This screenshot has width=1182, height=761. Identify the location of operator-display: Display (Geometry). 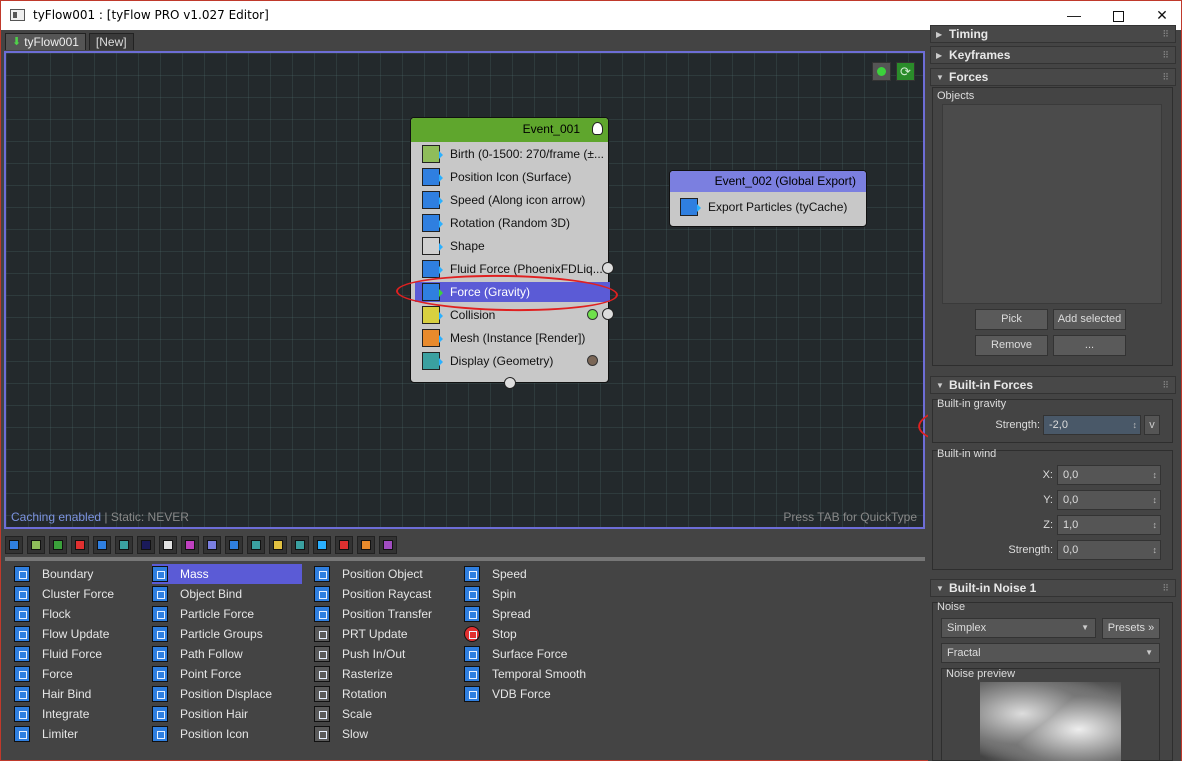
(514, 361).